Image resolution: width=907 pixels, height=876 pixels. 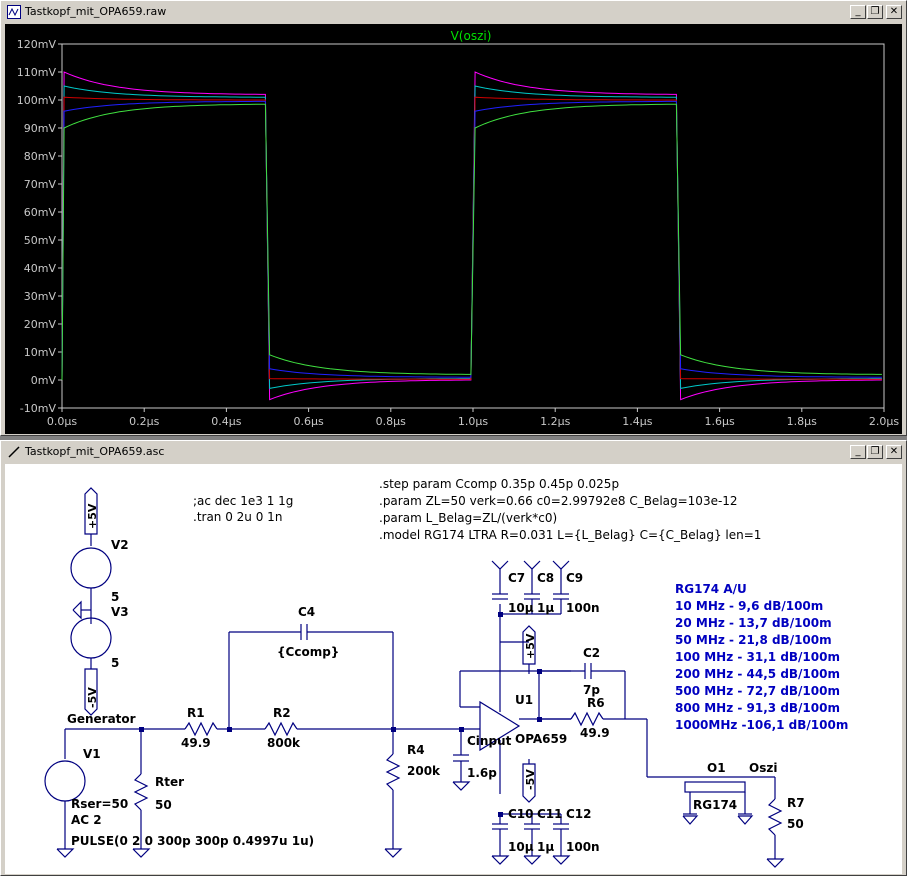 I want to click on r4-label: R4, so click(x=416, y=750).